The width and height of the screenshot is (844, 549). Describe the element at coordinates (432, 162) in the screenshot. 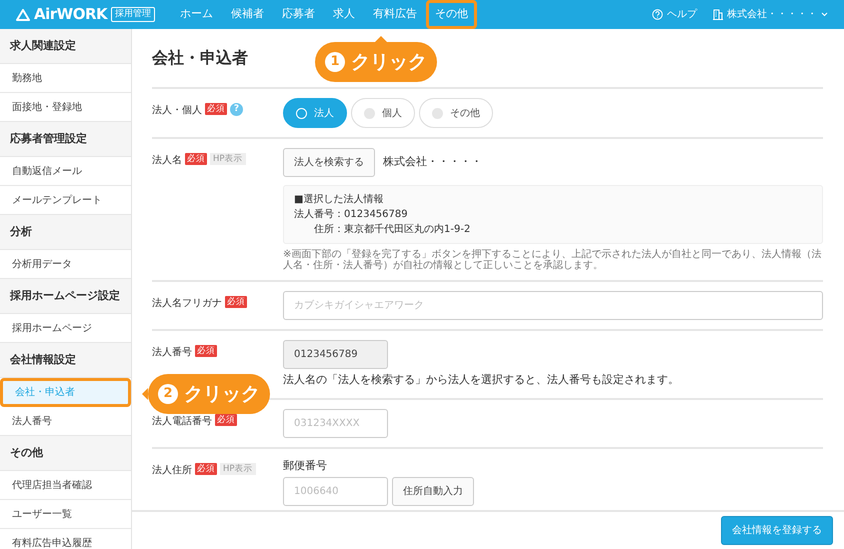

I see `company-name: 株式会社・・・・・` at that location.